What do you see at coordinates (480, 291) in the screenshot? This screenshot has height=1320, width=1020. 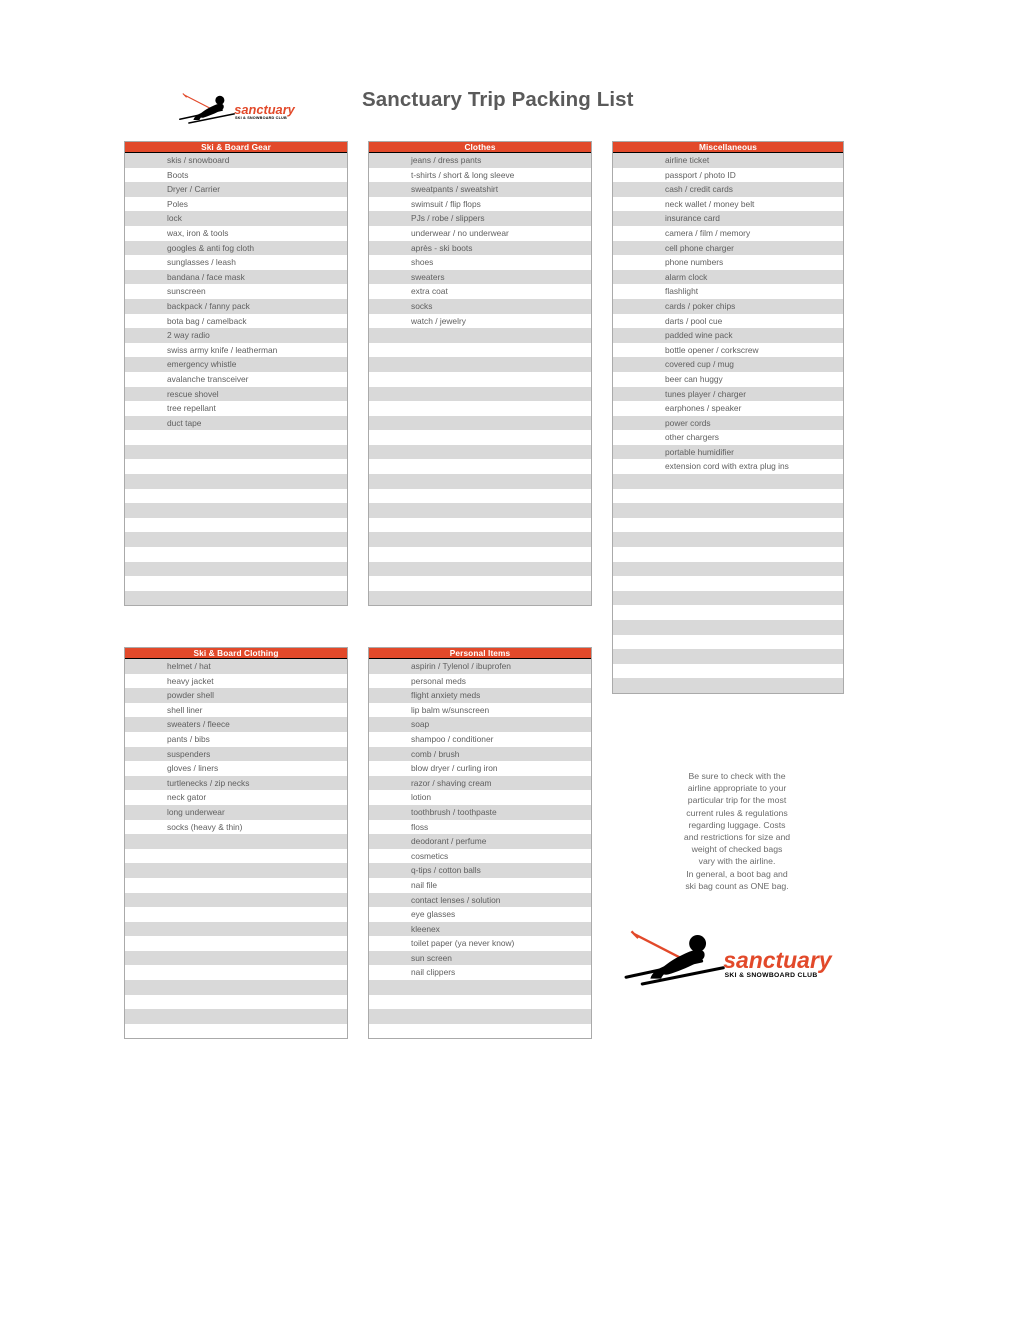 I see `list-item: extra coat` at bounding box center [480, 291].